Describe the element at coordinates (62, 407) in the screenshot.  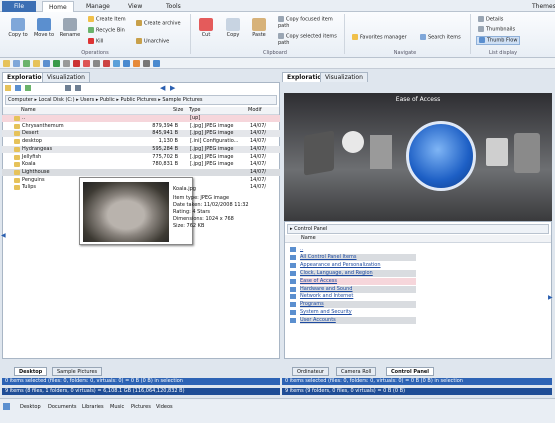
I see `favorite-item: Documents` at that location.